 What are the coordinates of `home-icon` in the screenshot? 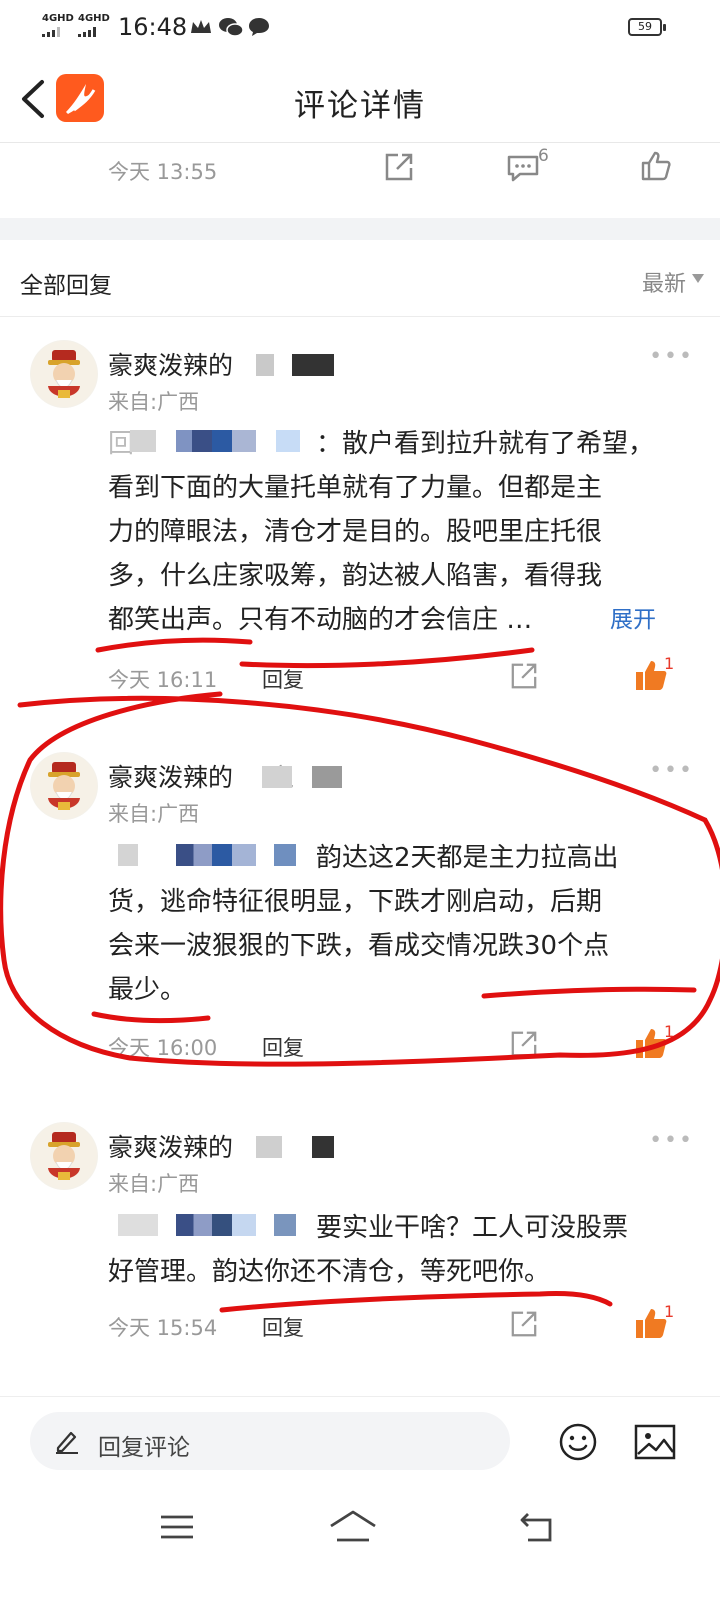 It's located at (353, 1526).